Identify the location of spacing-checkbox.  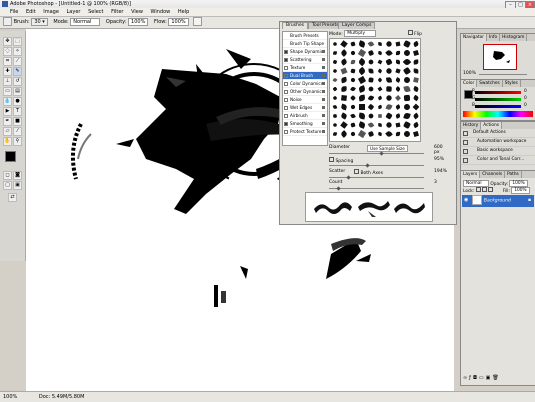
(331, 159).